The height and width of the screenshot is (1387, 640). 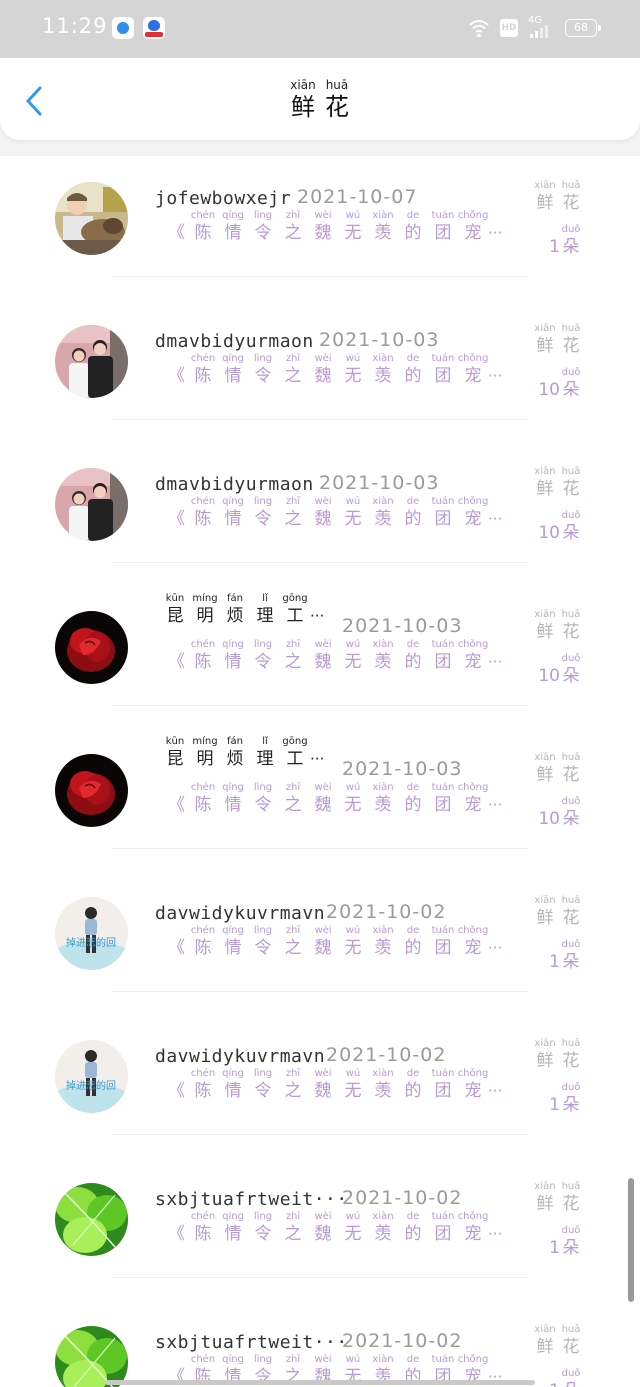 What do you see at coordinates (583, 28) in the screenshot?
I see `battery-icon: 68` at bounding box center [583, 28].